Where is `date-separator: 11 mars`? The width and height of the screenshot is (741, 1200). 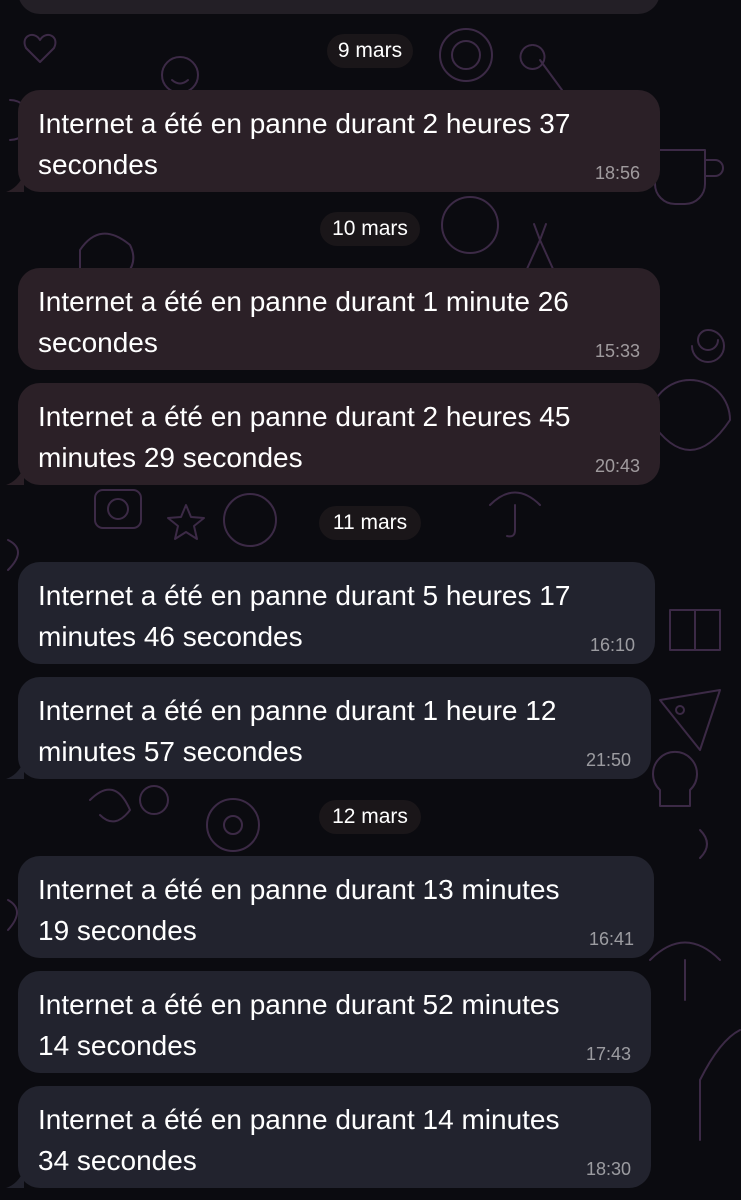
date-separator: 11 mars is located at coordinates (370, 523).